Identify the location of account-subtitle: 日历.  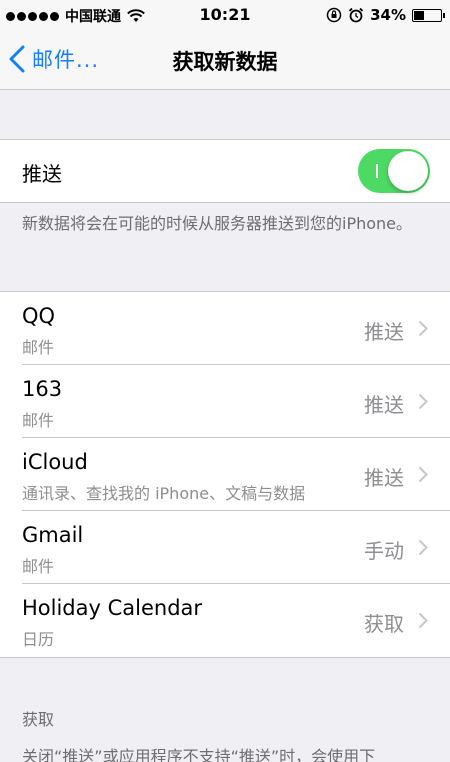
(38, 639).